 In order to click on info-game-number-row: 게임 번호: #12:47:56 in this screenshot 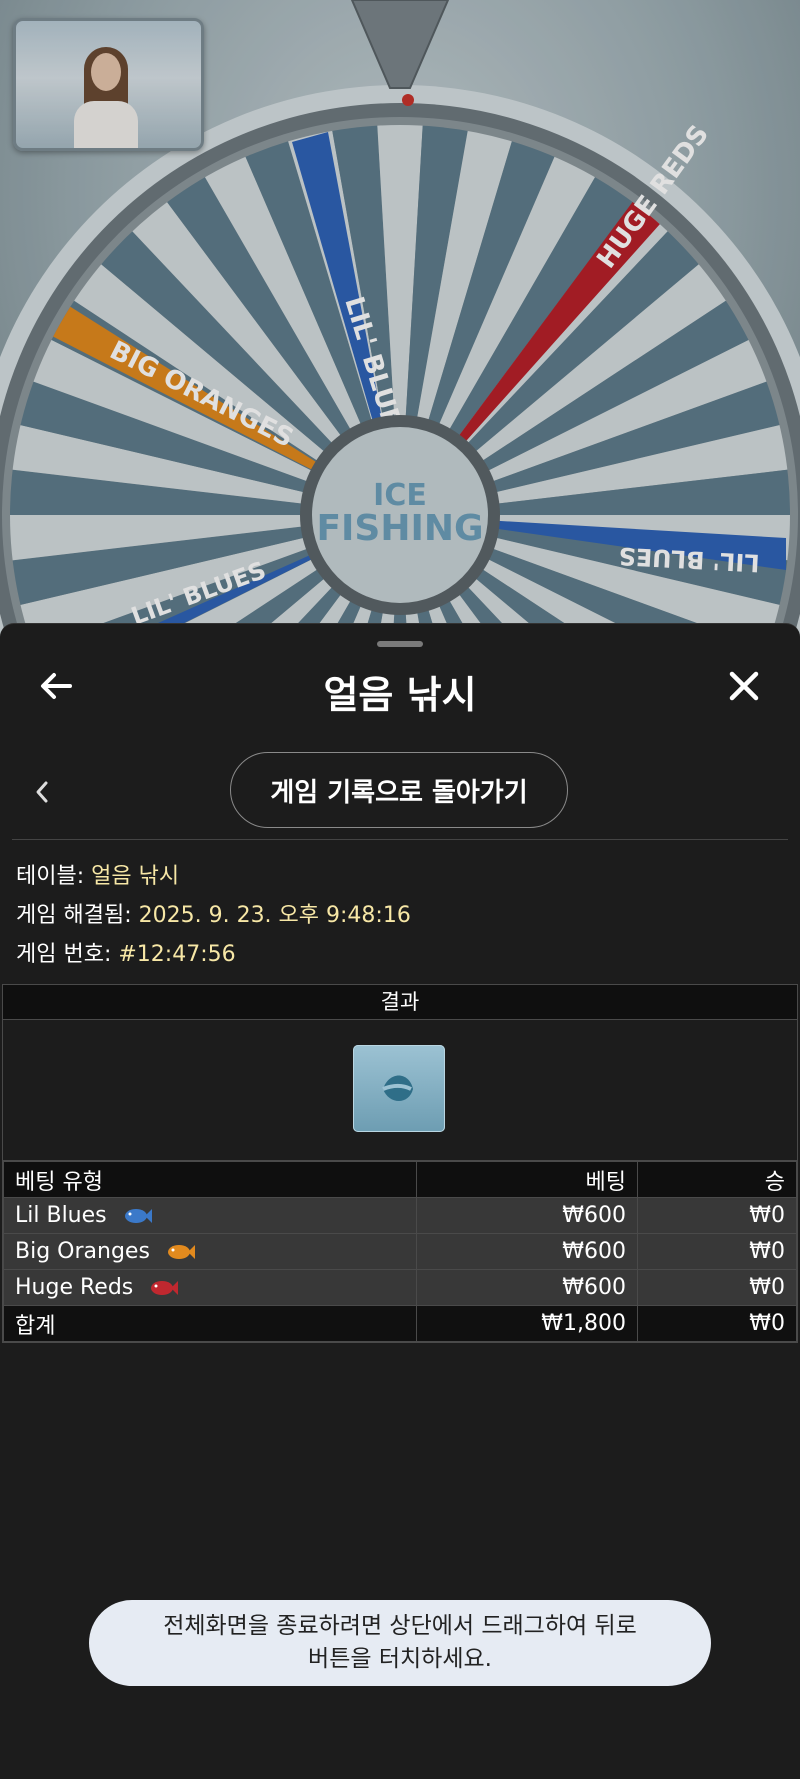, I will do `click(213, 955)`.